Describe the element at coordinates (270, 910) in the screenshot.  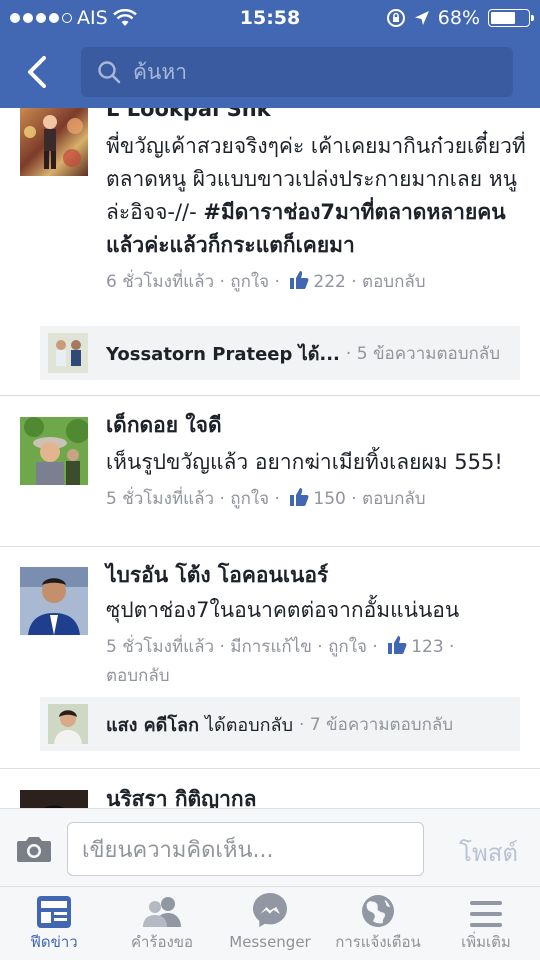
I see `messenger-icon` at that location.